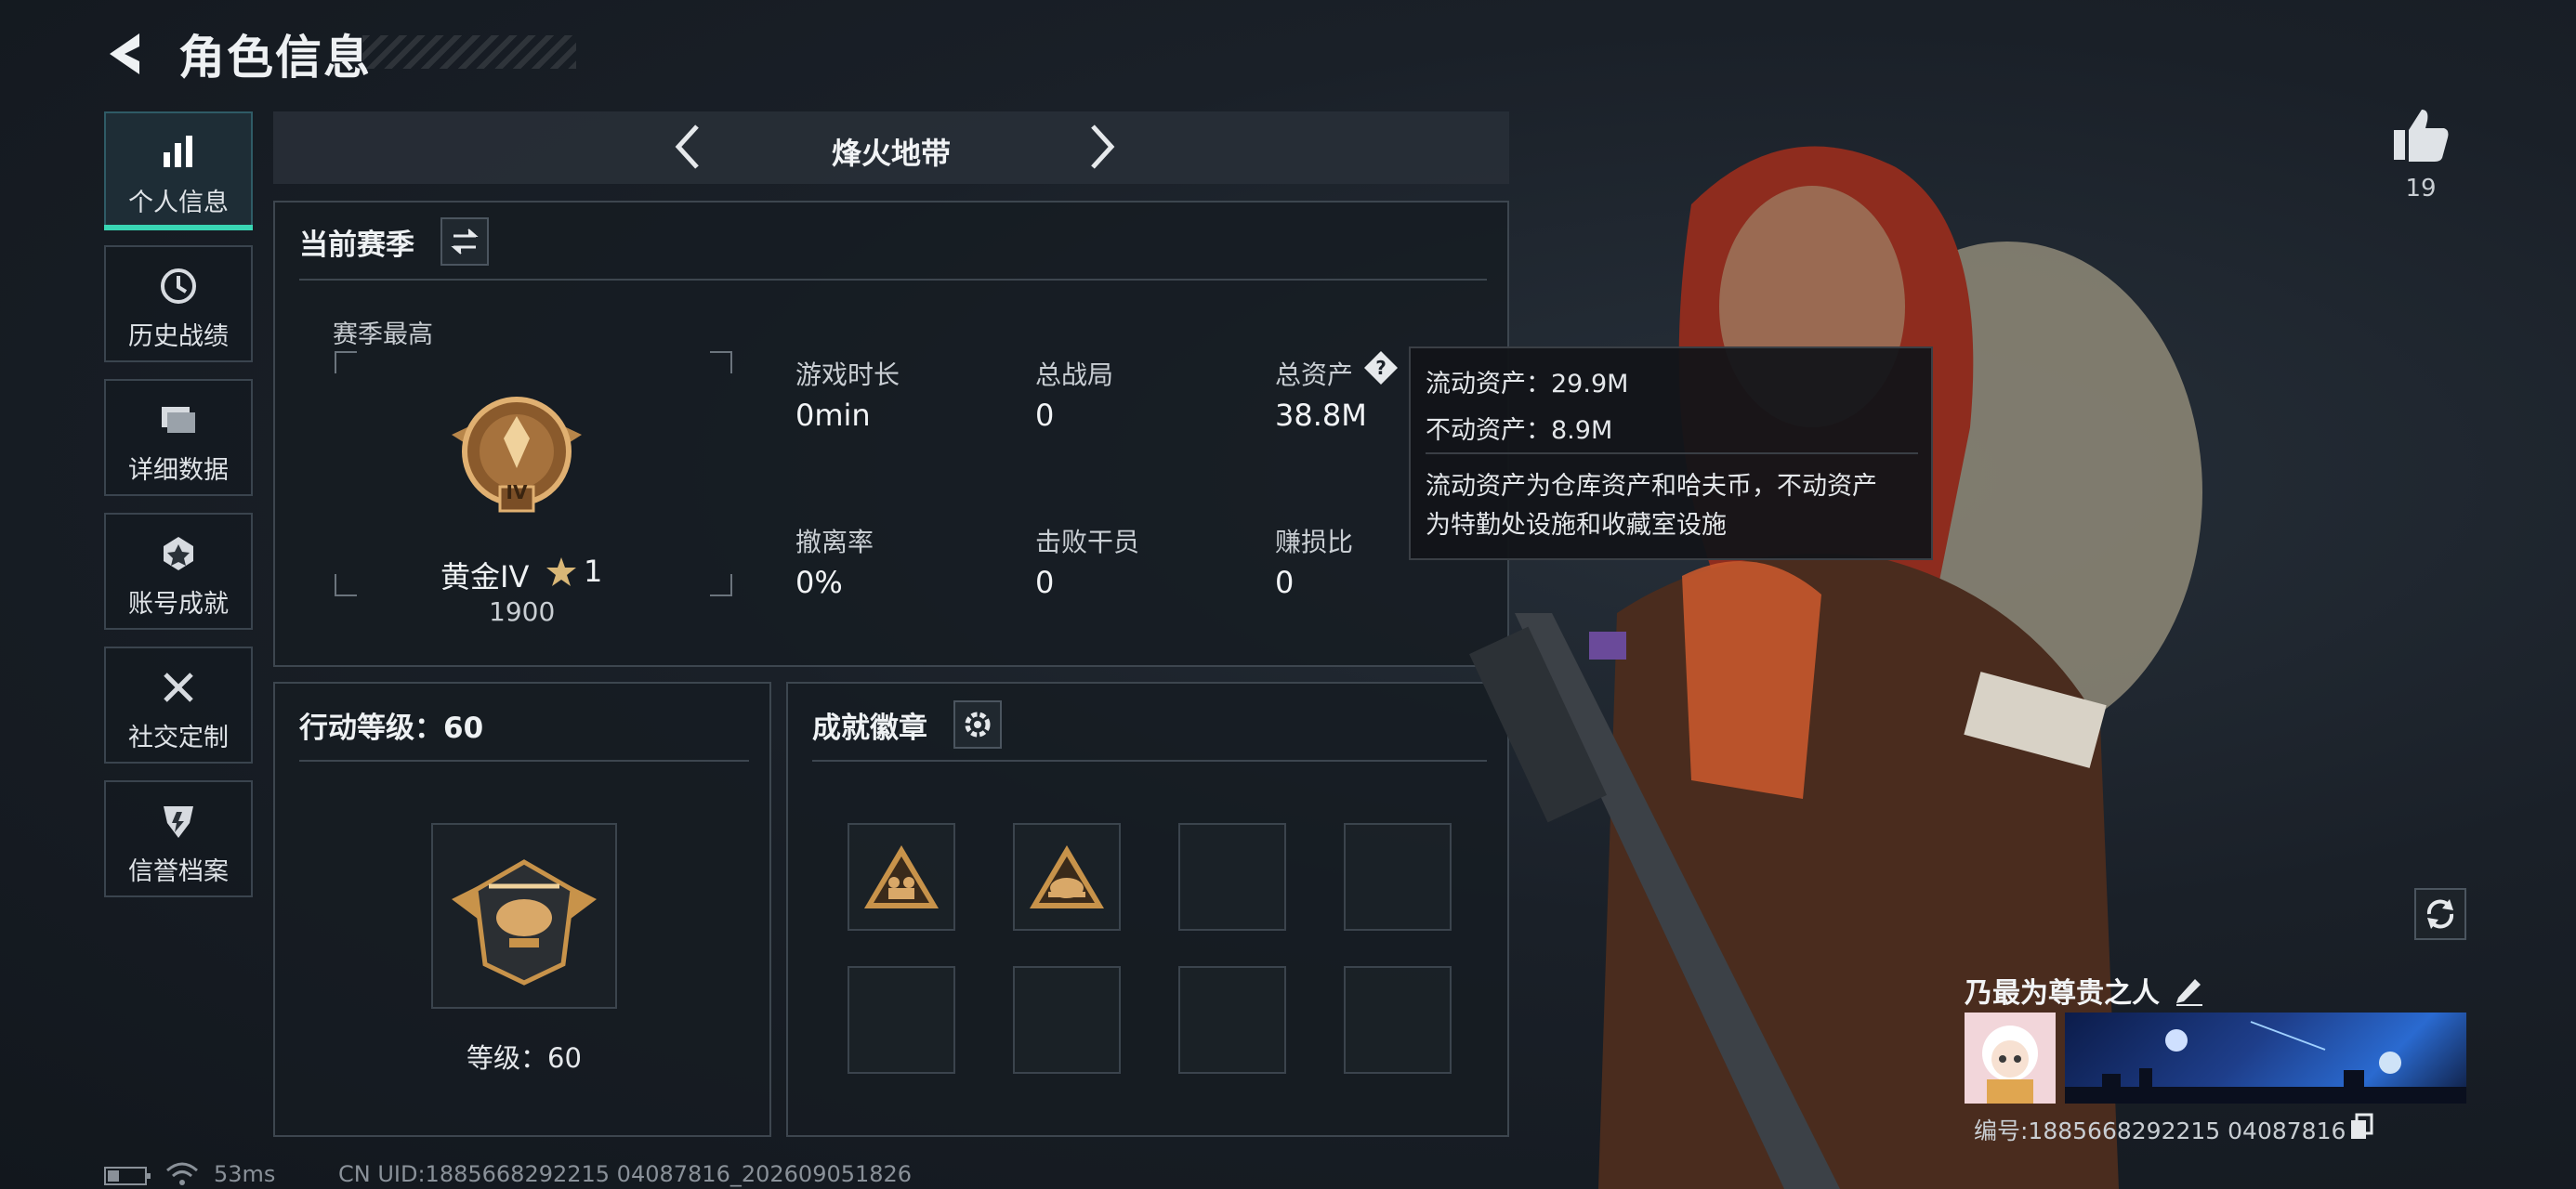 Image resolution: width=2576 pixels, height=1189 pixels. I want to click on rank-name: 黄金IV, so click(485, 576).